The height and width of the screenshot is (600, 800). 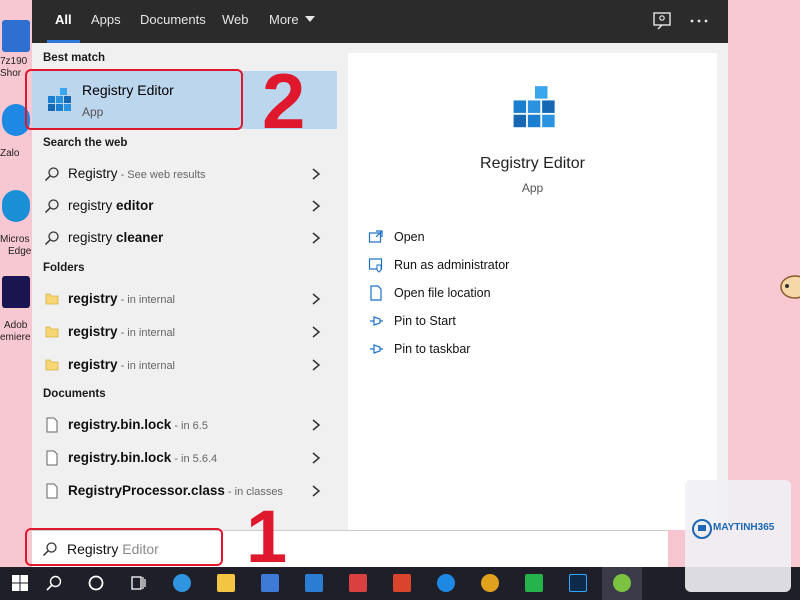 What do you see at coordinates (532, 265) in the screenshot?
I see `action-run-as-admin: Run as administrator` at bounding box center [532, 265].